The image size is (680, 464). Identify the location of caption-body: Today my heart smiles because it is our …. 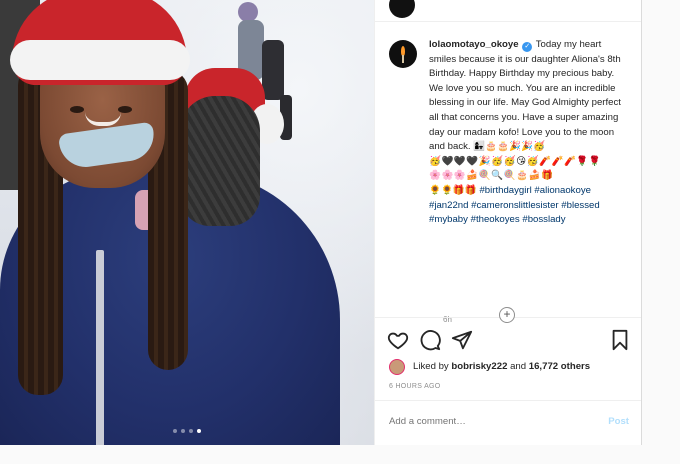
(525, 96).